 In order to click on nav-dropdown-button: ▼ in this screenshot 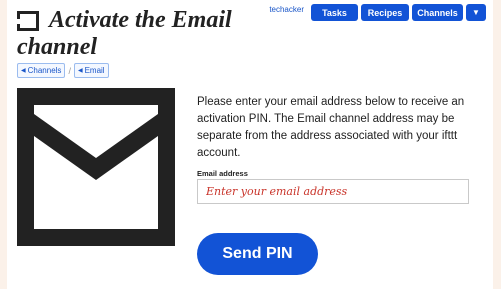, I will do `click(476, 12)`.